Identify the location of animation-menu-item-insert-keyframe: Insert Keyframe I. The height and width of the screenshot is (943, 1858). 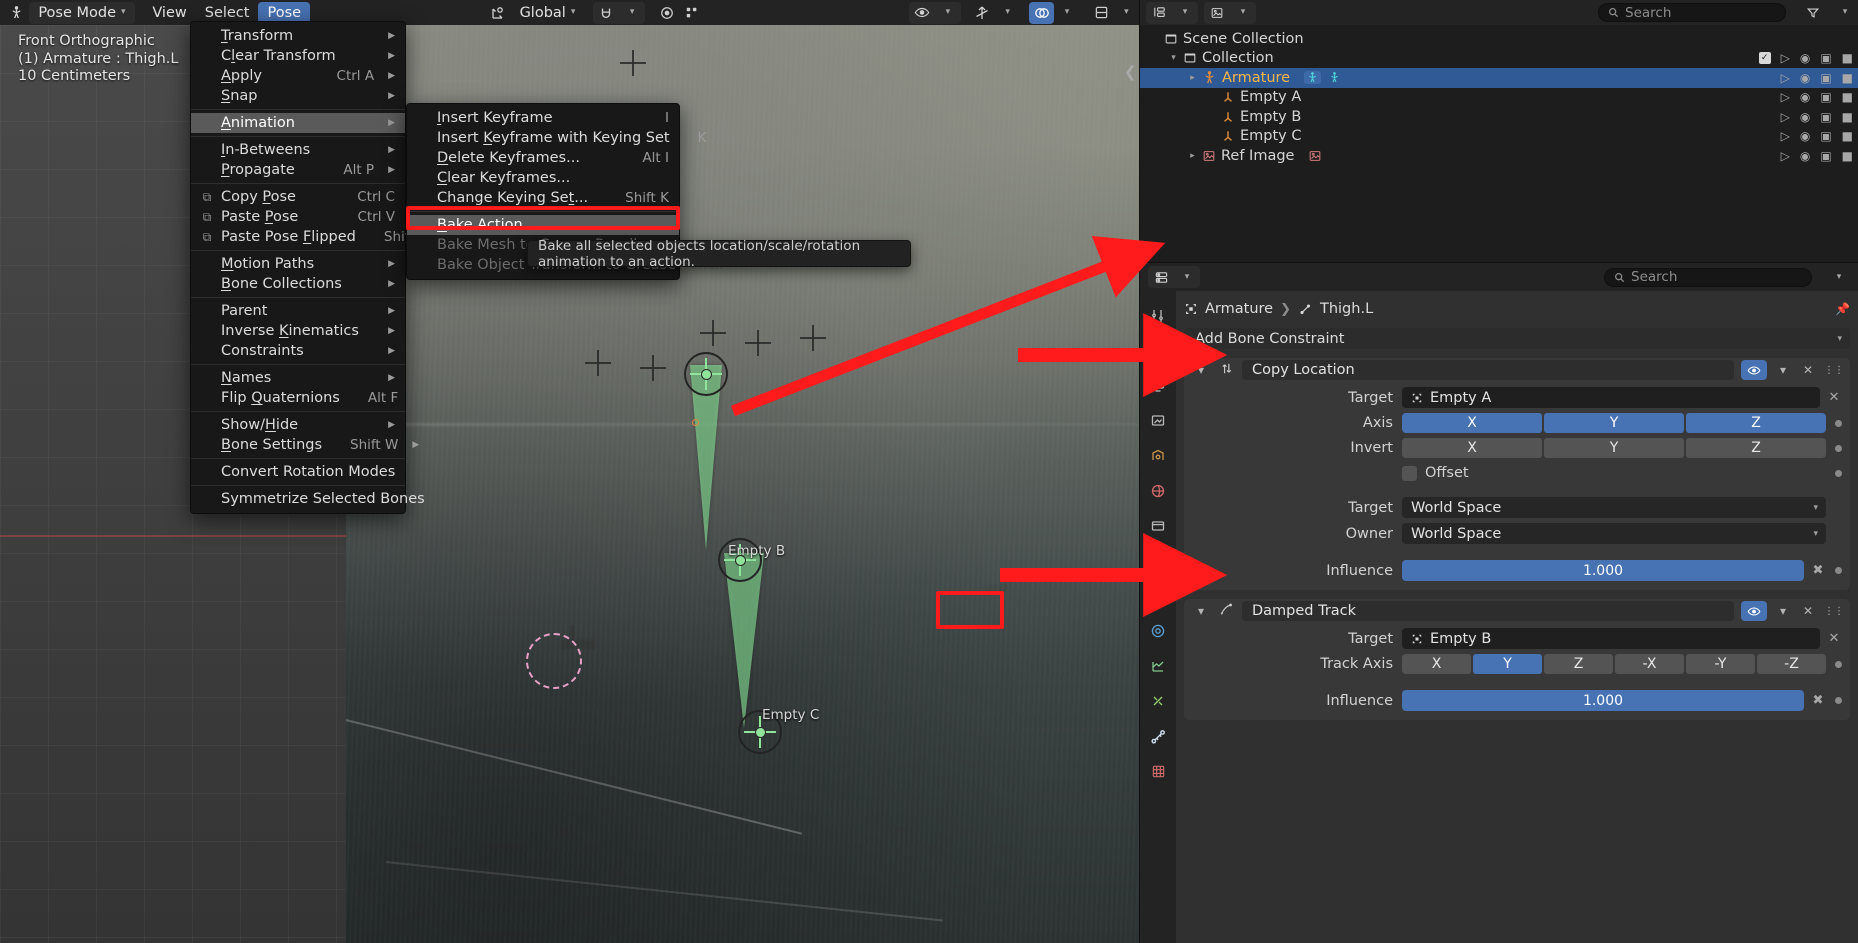
(543, 118).